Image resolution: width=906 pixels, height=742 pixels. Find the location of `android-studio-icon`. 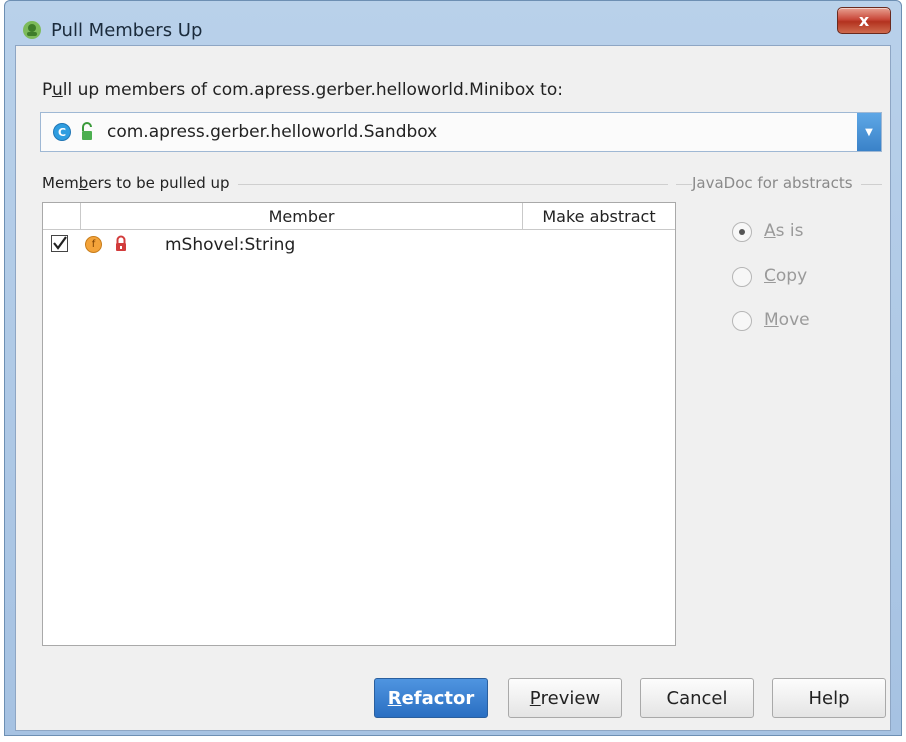

android-studio-icon is located at coordinates (32, 30).